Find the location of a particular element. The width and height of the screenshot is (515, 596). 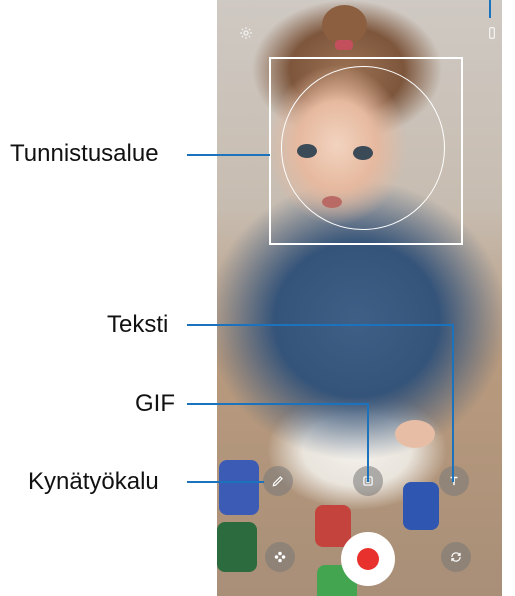

detection-area-circle is located at coordinates (363, 148).